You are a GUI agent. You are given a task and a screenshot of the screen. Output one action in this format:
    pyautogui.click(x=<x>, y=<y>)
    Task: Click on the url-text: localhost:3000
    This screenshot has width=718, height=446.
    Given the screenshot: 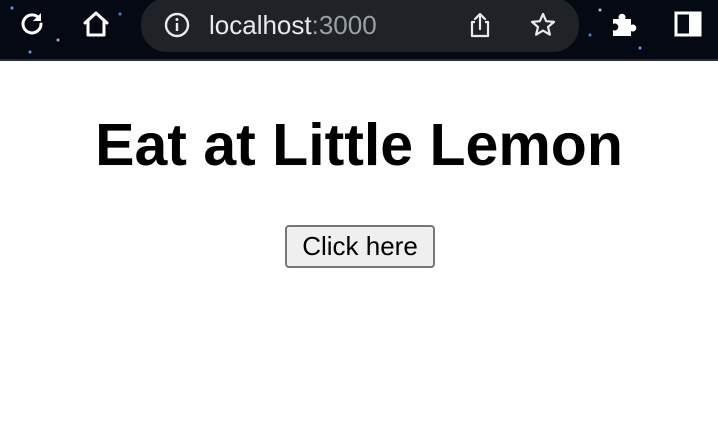 What is the action you would take?
    pyautogui.click(x=293, y=25)
    